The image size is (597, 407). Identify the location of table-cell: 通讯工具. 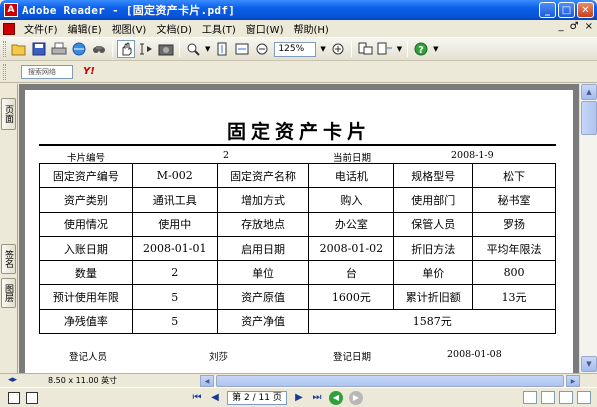
(174, 200).